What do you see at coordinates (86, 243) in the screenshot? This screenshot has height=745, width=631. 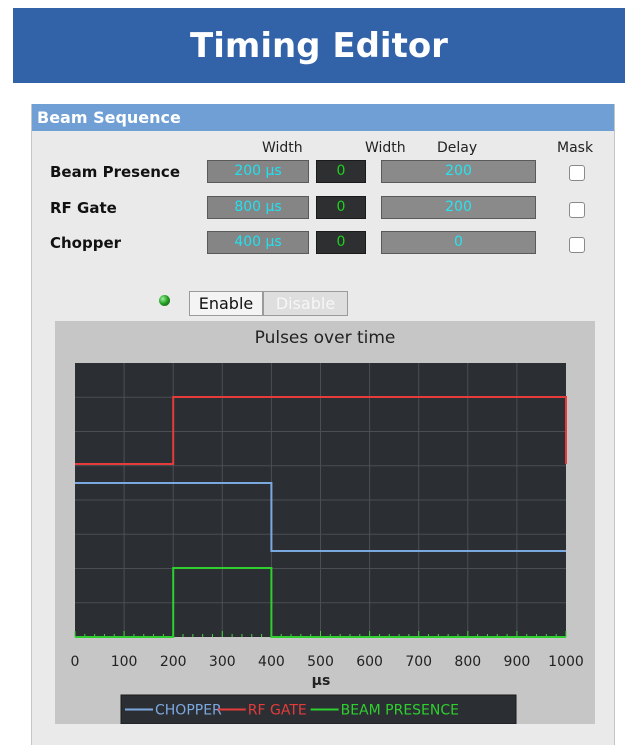 I see `row-label-chopper: Chopper` at bounding box center [86, 243].